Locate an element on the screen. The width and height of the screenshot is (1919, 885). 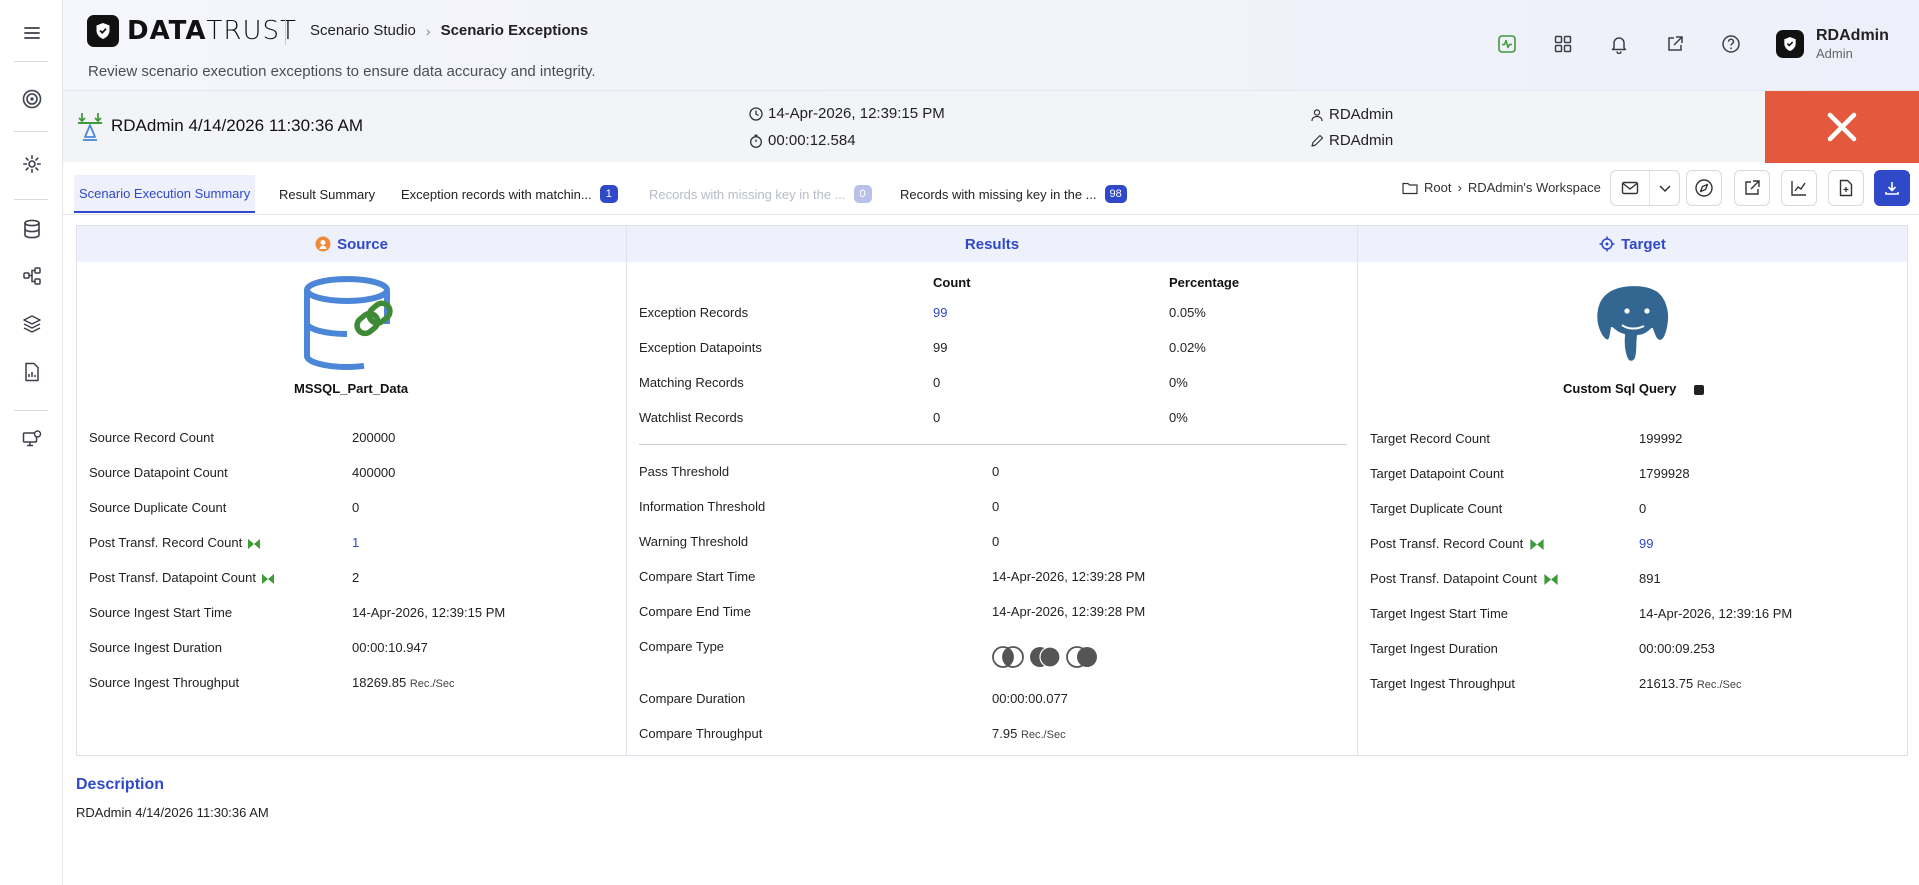
target-record-count: 199992 is located at coordinates (1661, 438).